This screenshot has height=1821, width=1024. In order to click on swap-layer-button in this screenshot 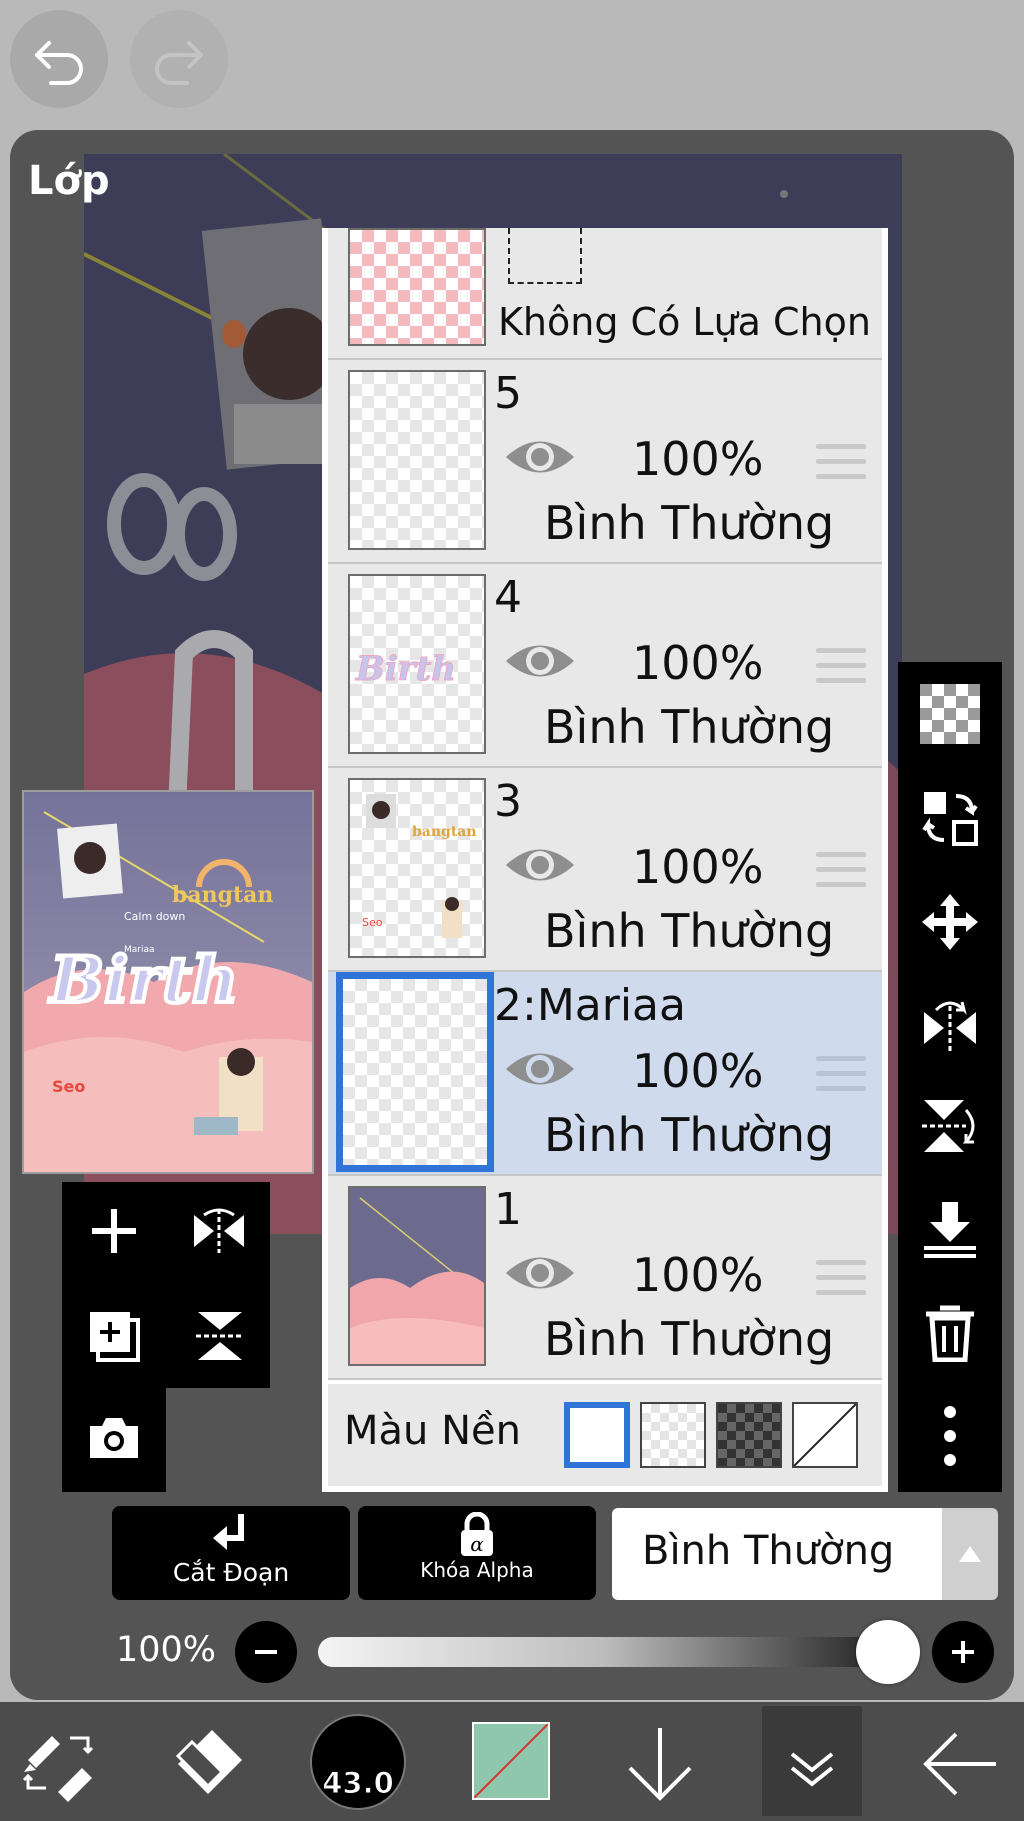, I will do `click(950, 818)`.